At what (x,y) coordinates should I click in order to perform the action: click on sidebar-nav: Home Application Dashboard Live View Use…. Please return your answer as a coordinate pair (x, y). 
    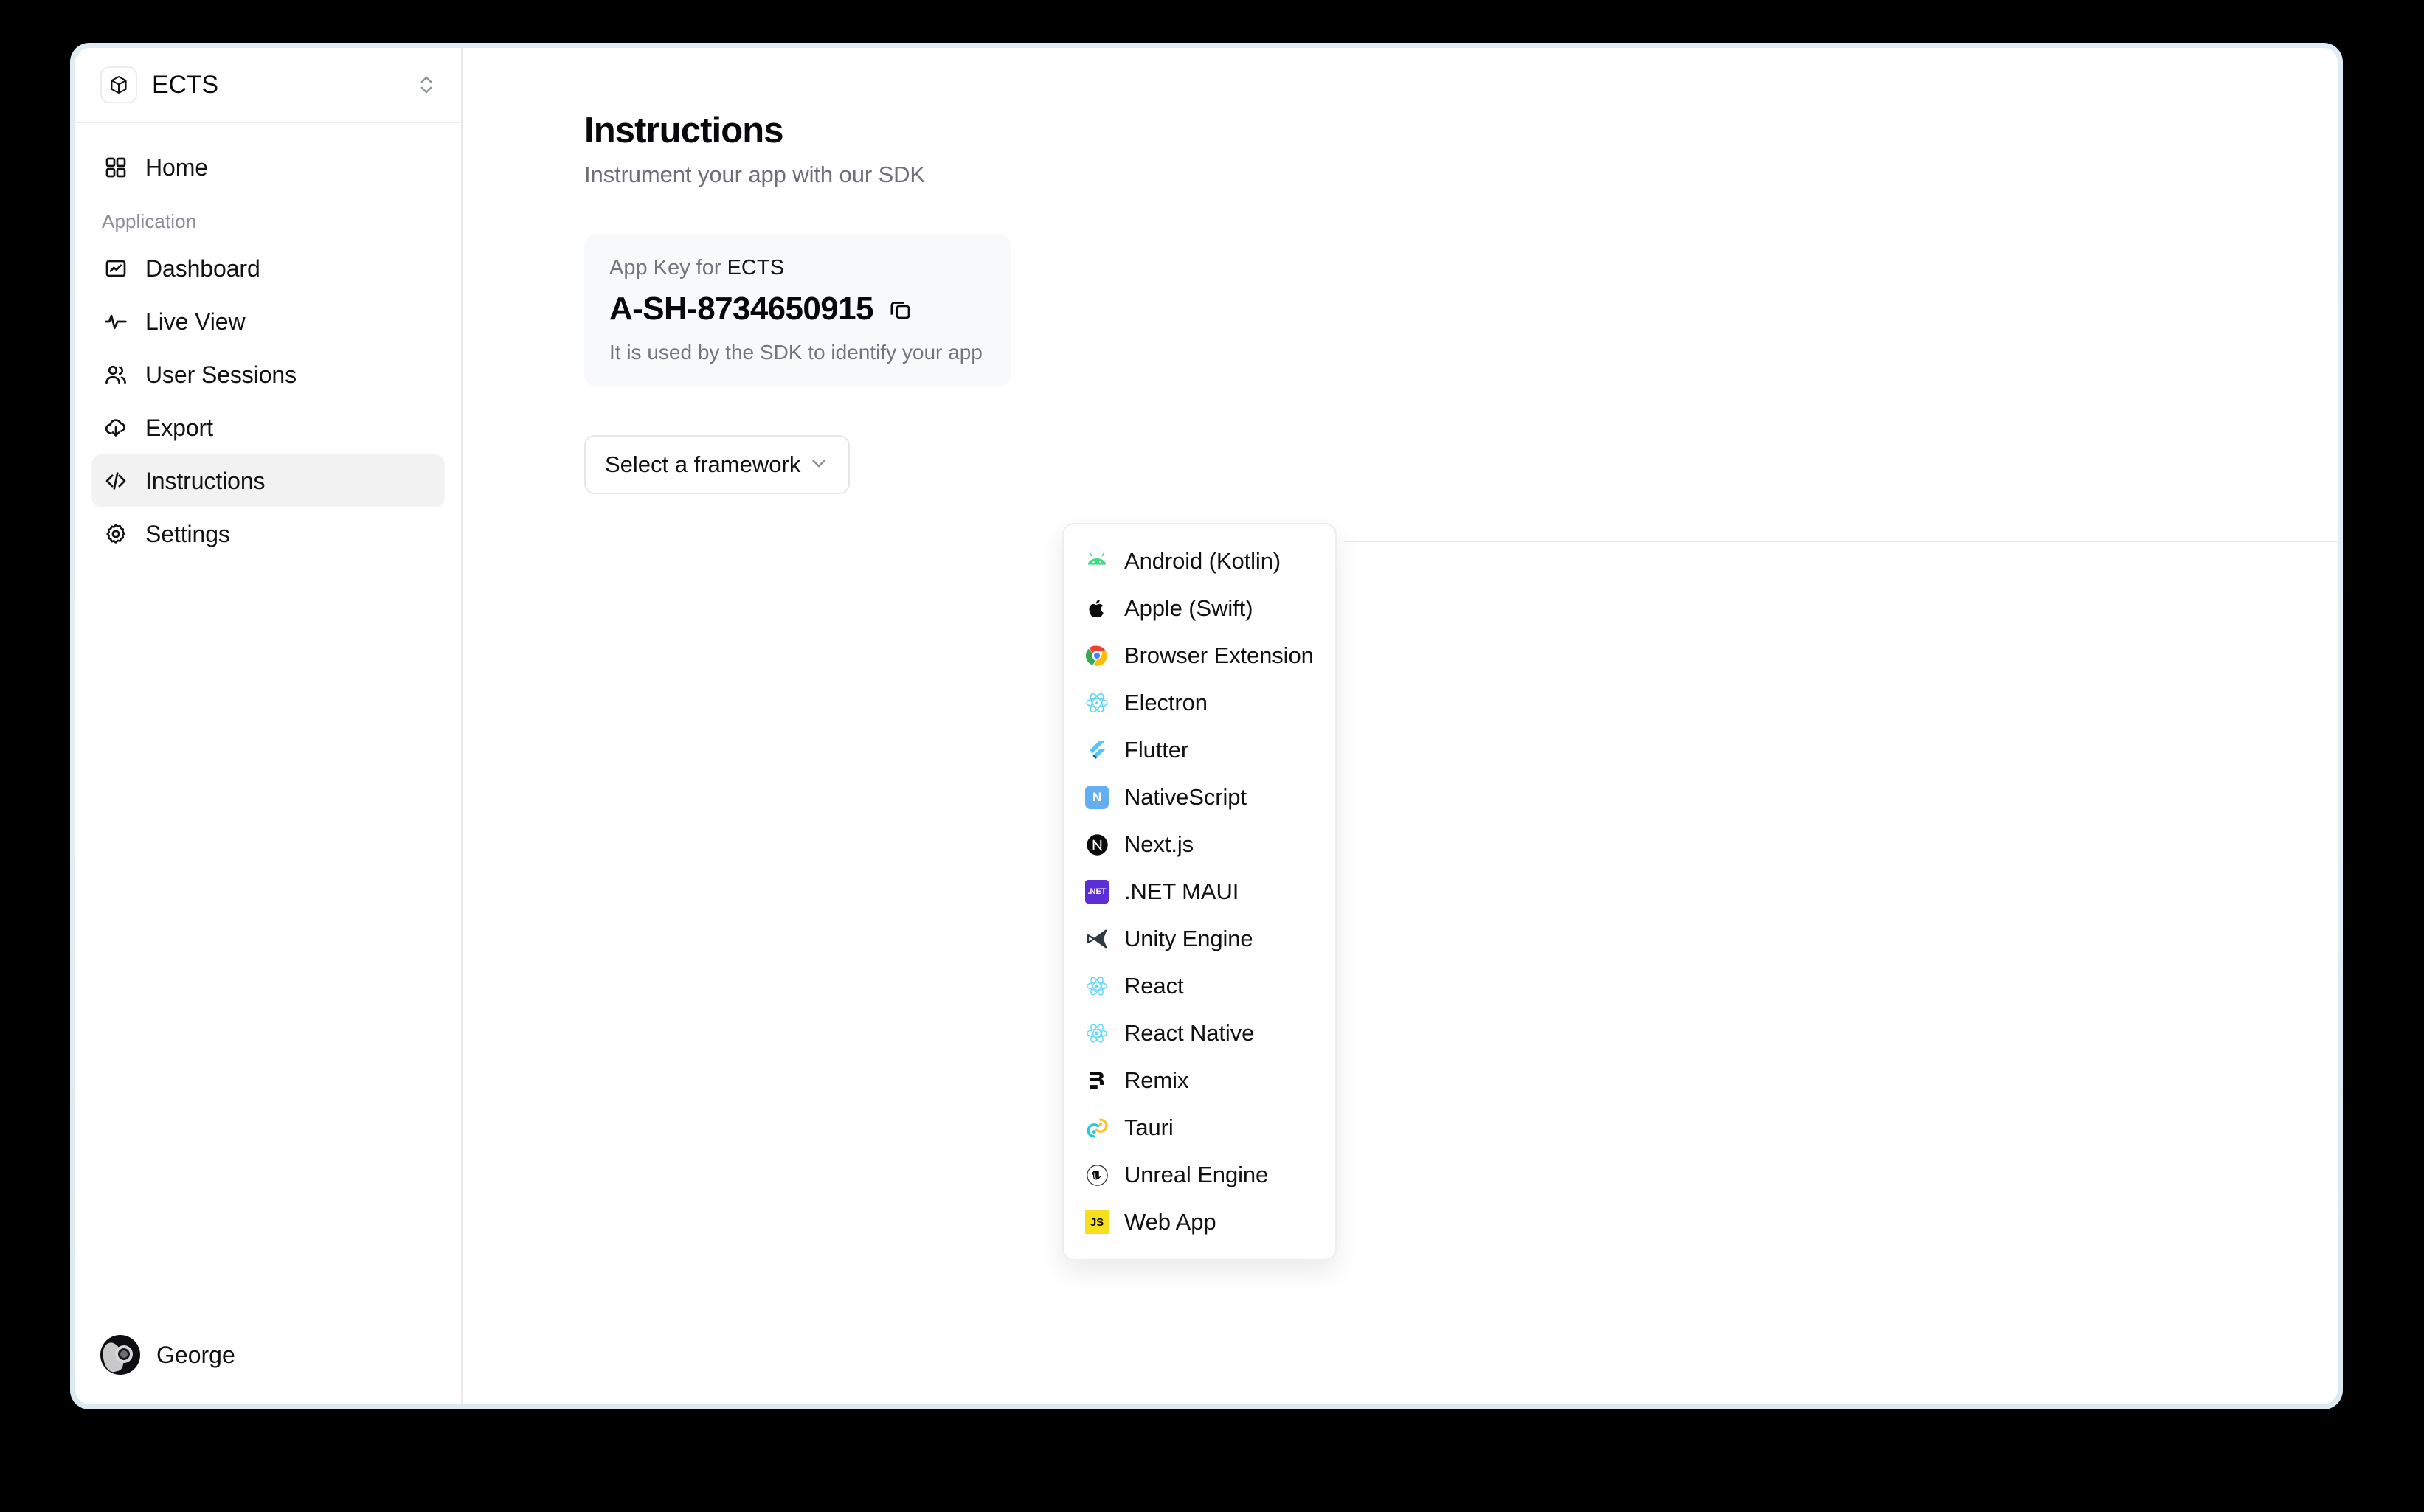
    Looking at the image, I should click on (268, 729).